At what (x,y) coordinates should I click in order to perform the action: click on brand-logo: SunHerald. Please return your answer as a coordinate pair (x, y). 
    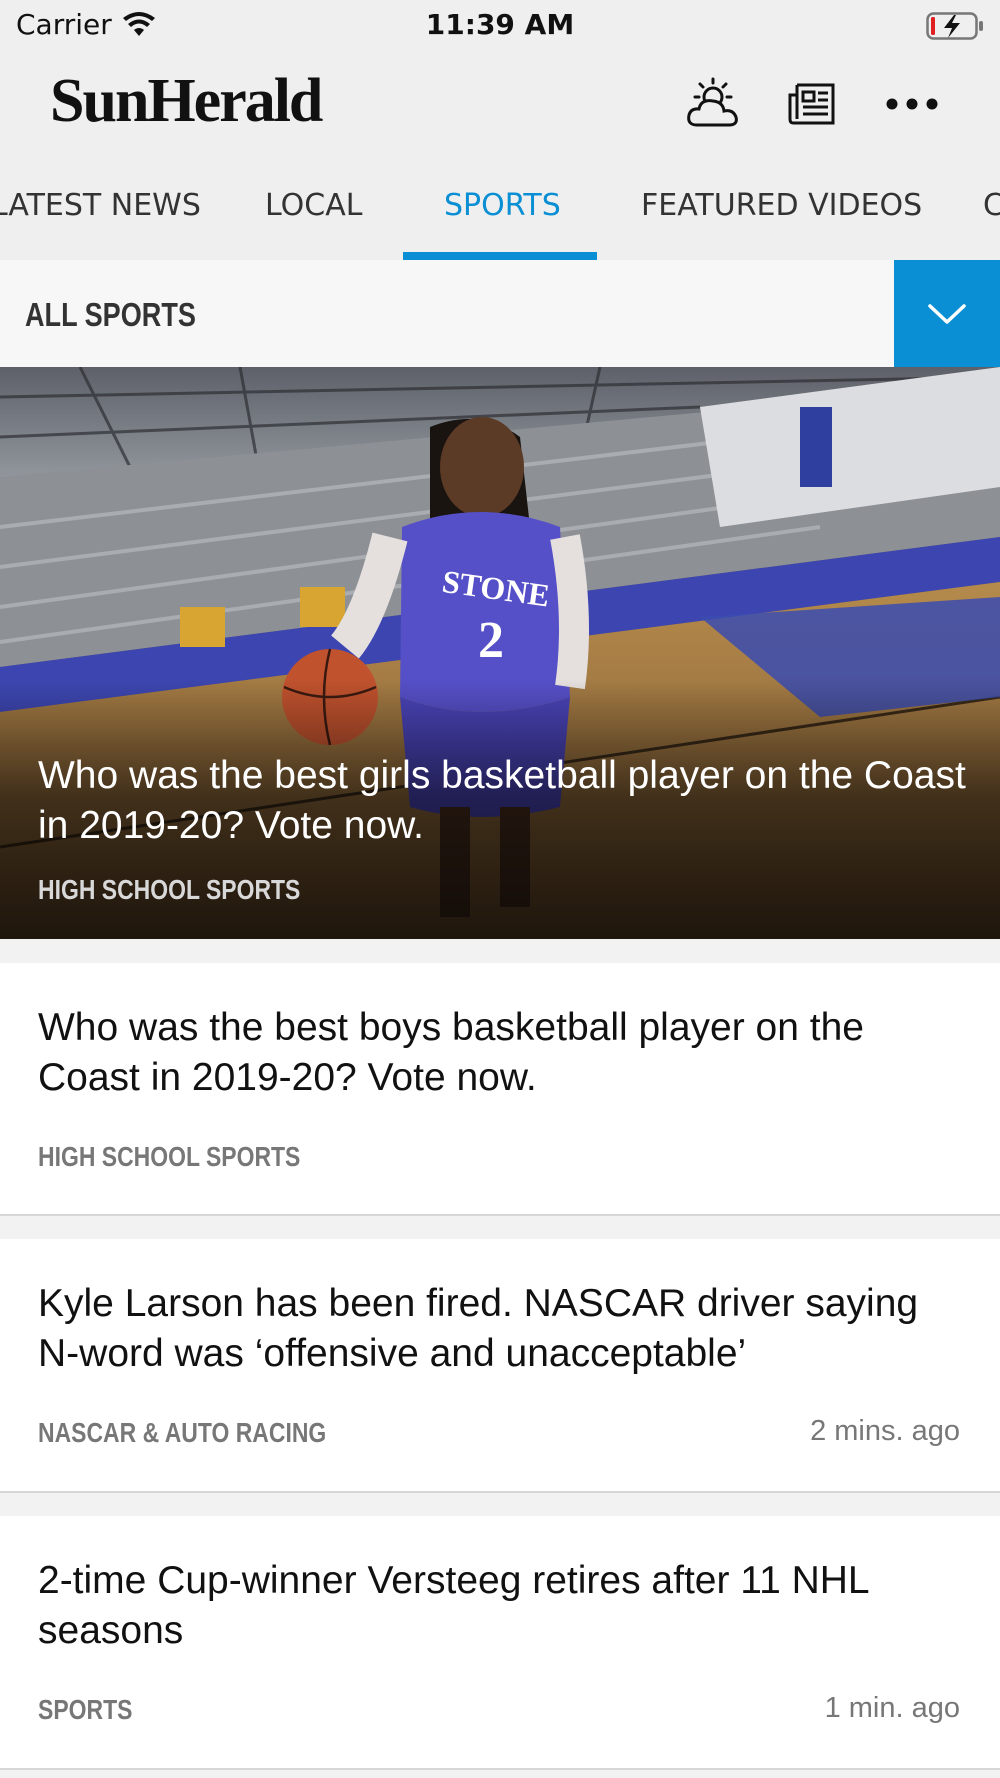
    Looking at the image, I should click on (186, 101).